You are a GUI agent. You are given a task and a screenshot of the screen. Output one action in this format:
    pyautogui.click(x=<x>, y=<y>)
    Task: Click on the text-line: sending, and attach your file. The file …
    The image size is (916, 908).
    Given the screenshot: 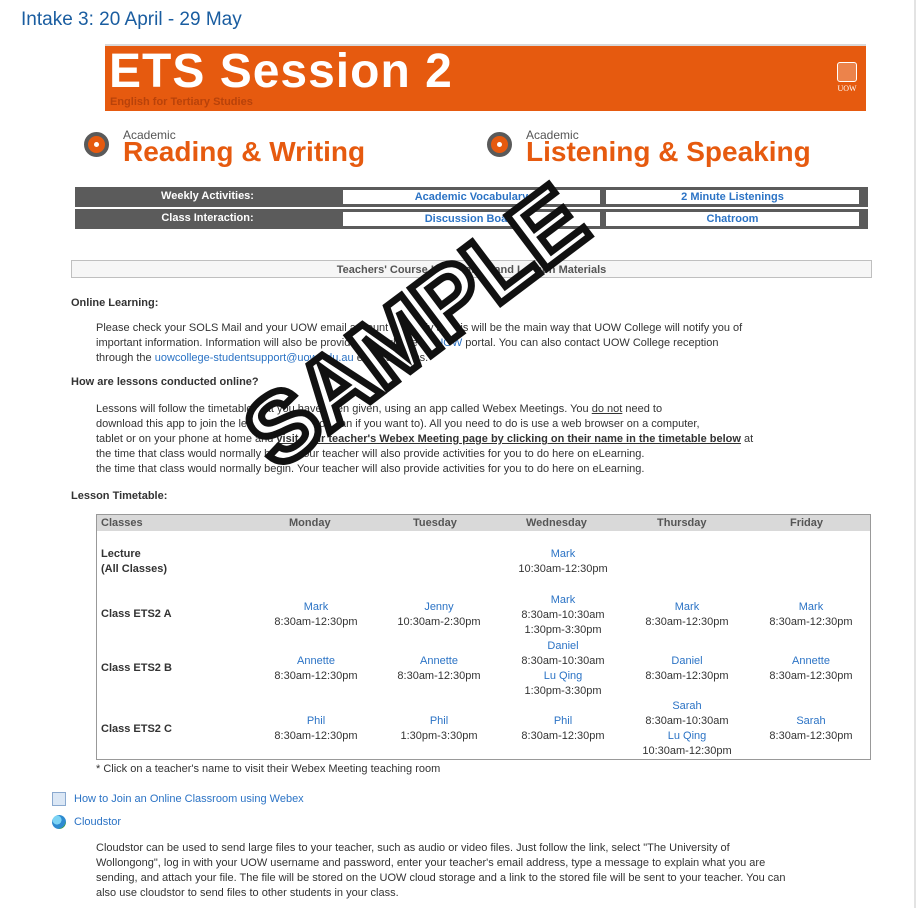 What is the action you would take?
    pyautogui.click(x=441, y=878)
    